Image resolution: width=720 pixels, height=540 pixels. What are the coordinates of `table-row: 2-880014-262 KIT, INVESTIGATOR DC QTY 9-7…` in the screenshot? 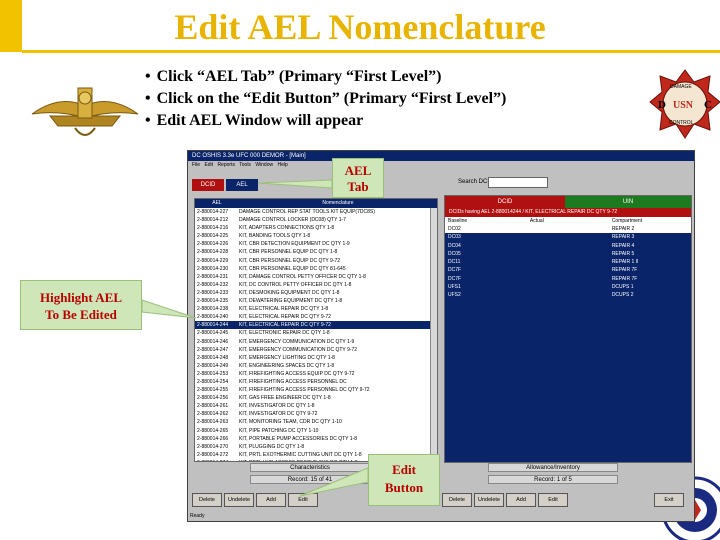 It's located at (316, 414).